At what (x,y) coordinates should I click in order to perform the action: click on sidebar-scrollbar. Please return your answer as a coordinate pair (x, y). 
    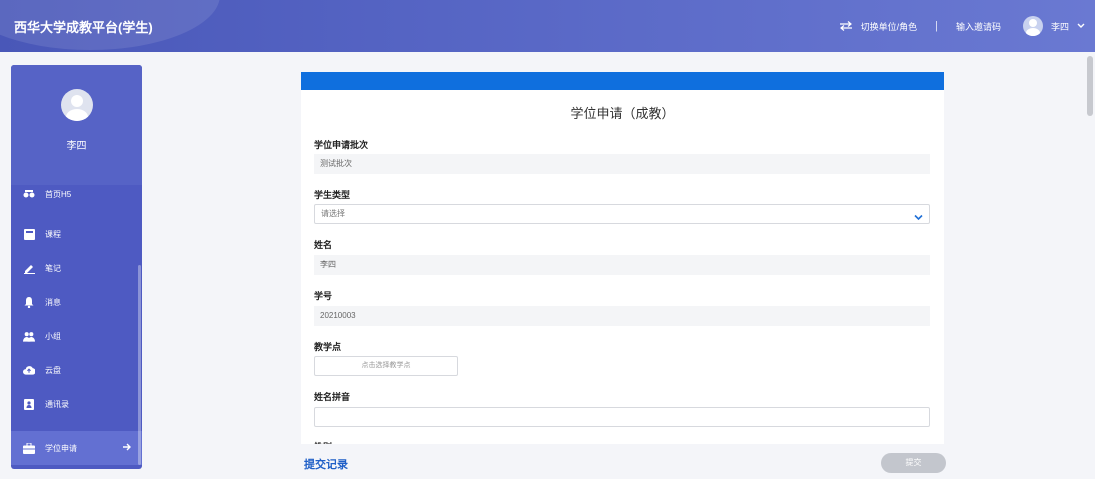
    Looking at the image, I should click on (139, 365).